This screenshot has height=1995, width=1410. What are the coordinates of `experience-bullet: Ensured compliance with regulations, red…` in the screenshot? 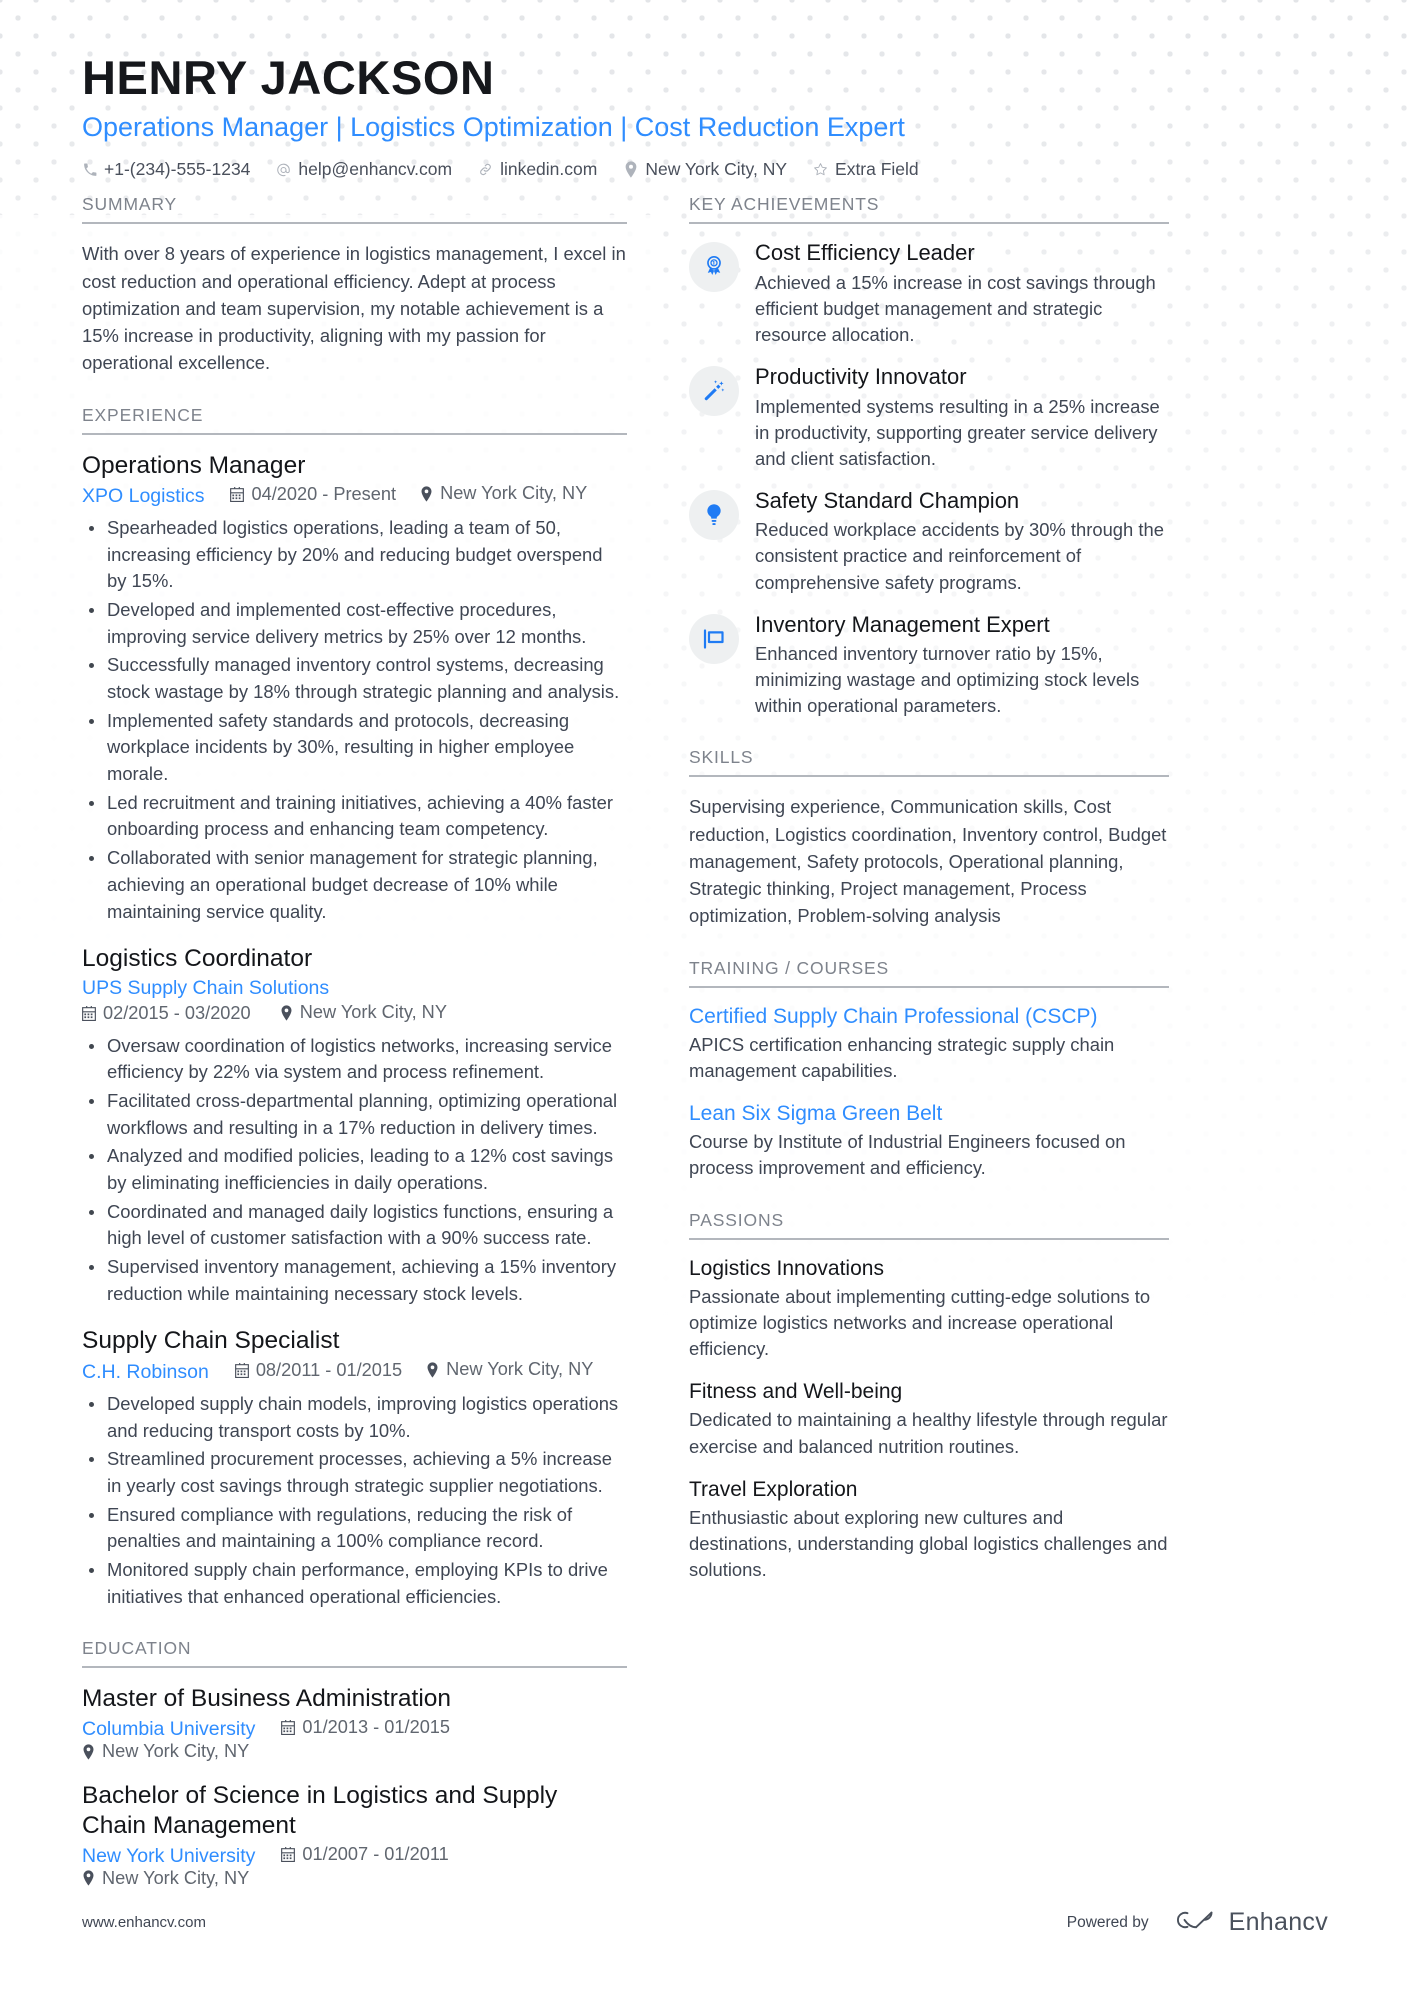 It's located at (354, 1528).